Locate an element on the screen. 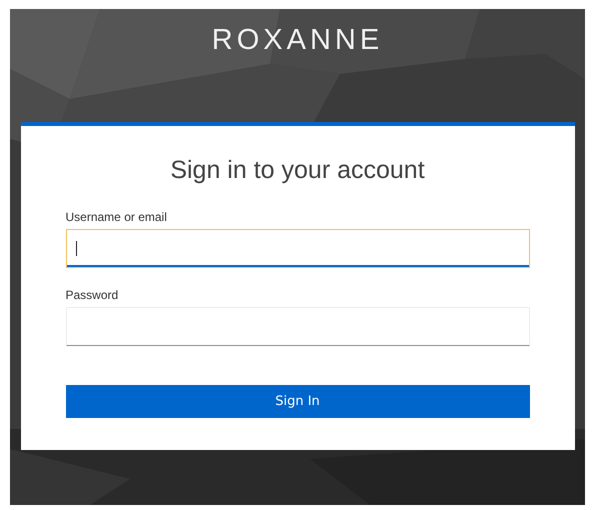 This screenshot has height=510, width=595. card-heading: Sign in to your account is located at coordinates (297, 170).